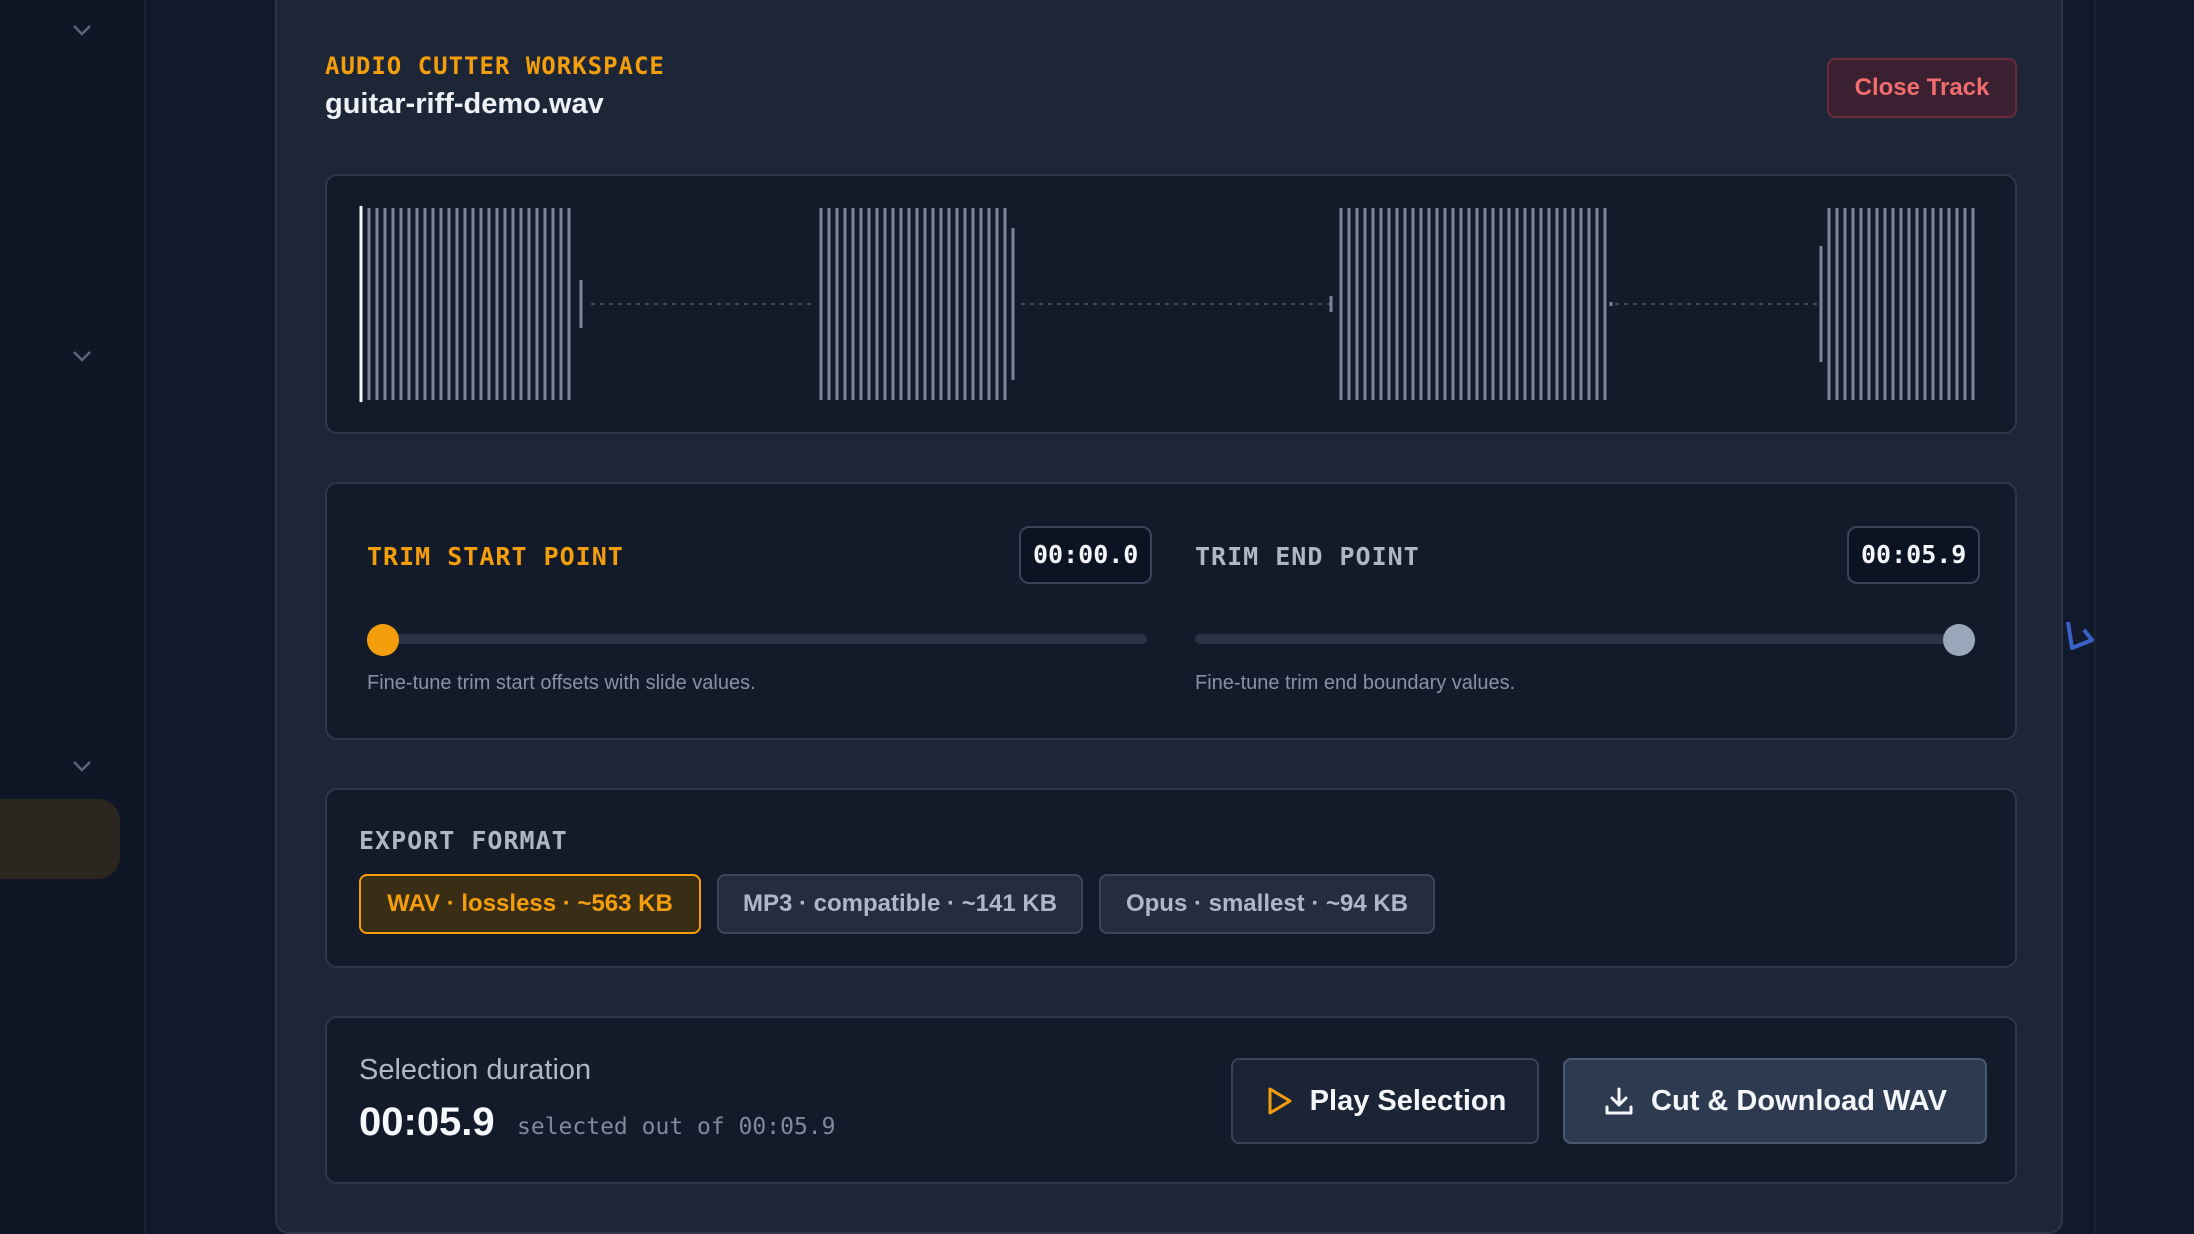  What do you see at coordinates (463, 840) in the screenshot?
I see `export-format-label: EXPORT FORMAT` at bounding box center [463, 840].